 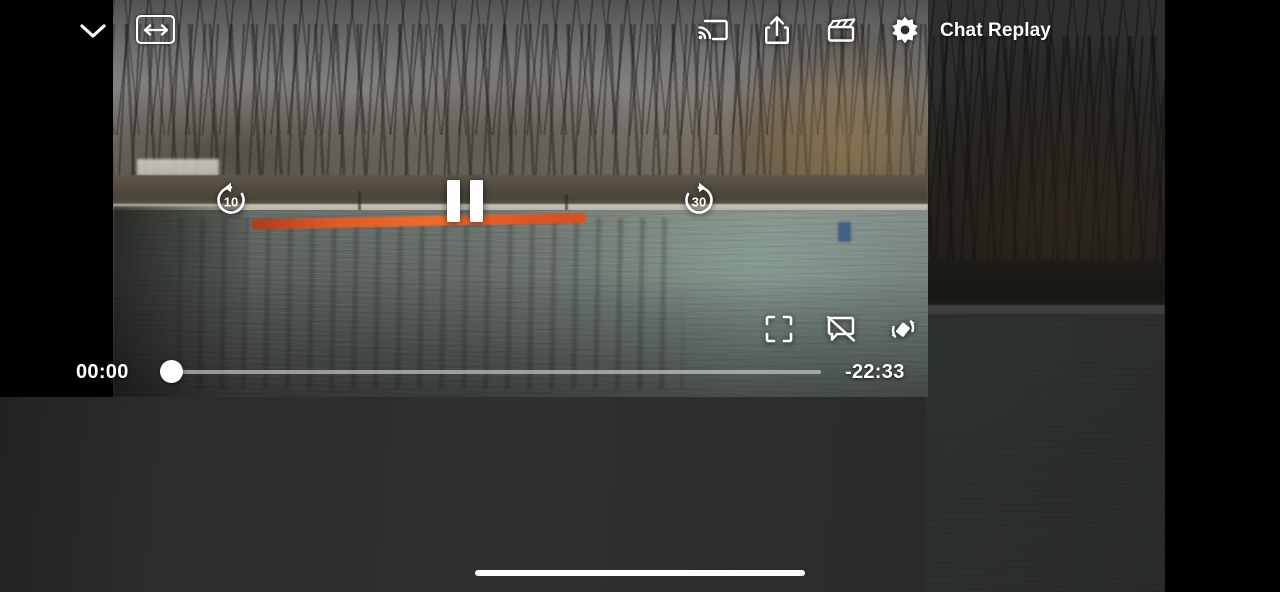 I want to click on blue-object, so click(x=844, y=232).